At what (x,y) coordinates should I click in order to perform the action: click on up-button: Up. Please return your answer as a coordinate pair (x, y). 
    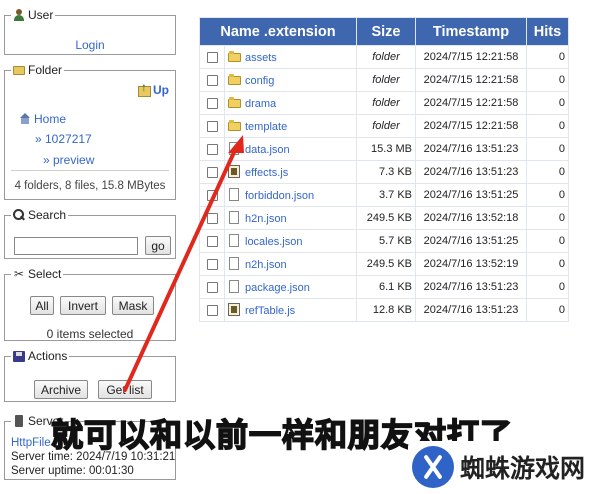
    Looking at the image, I should click on (153, 88).